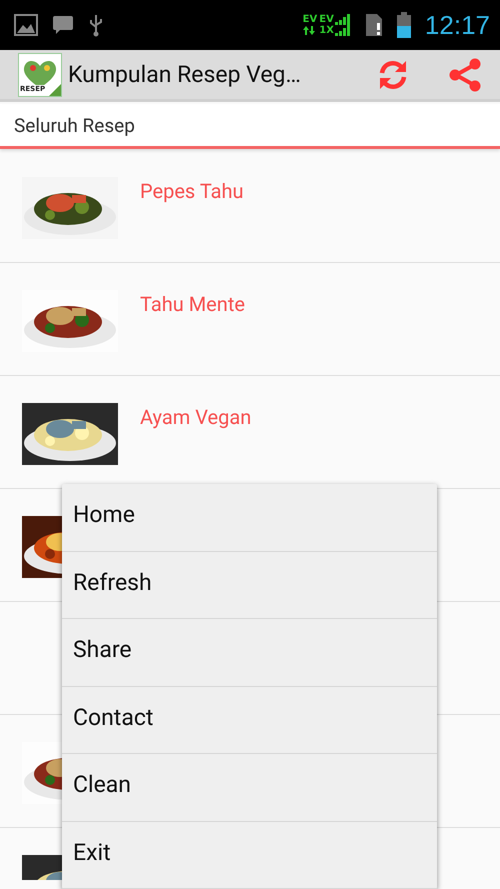  Describe the element at coordinates (249, 720) in the screenshot. I see `menu-item: Contact` at that location.